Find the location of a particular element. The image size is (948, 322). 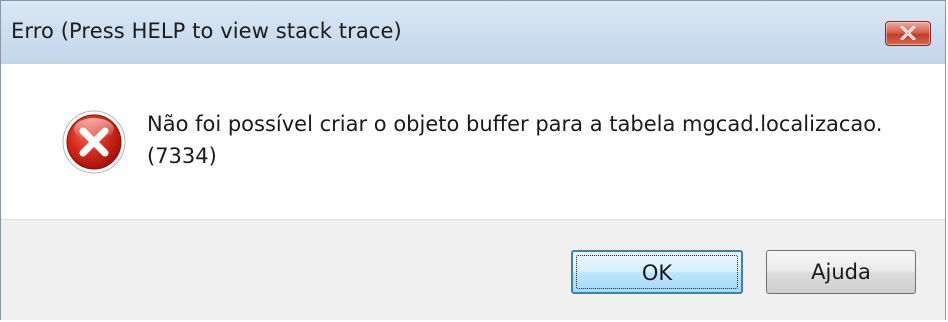

ok-button-label: OK is located at coordinates (657, 273).